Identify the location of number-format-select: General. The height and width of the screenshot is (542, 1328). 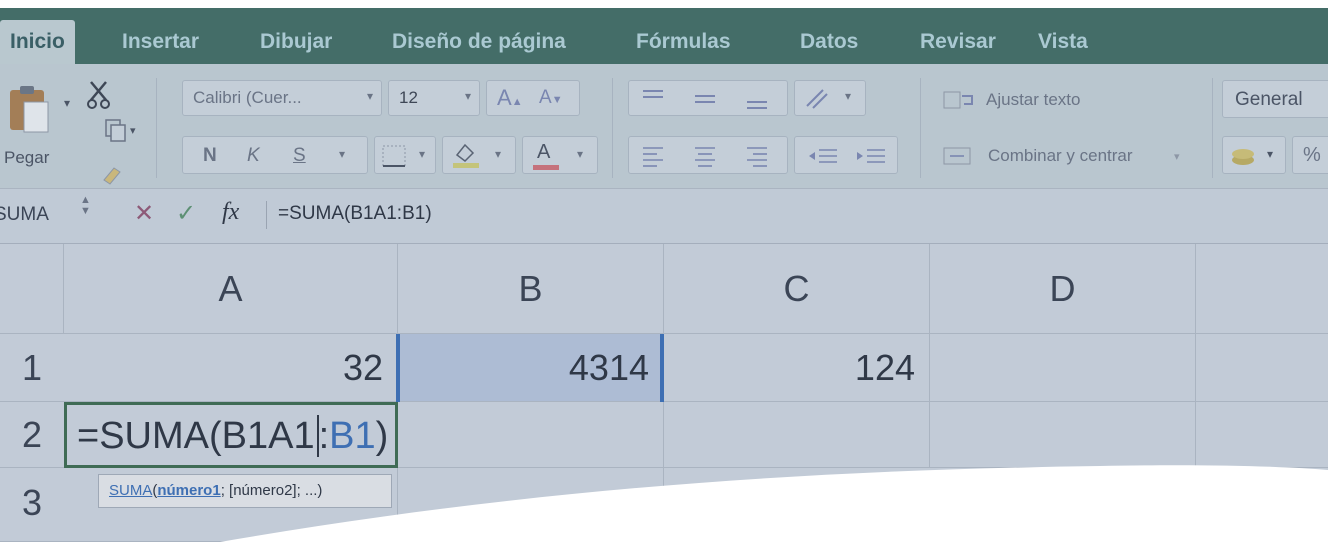
(1275, 99).